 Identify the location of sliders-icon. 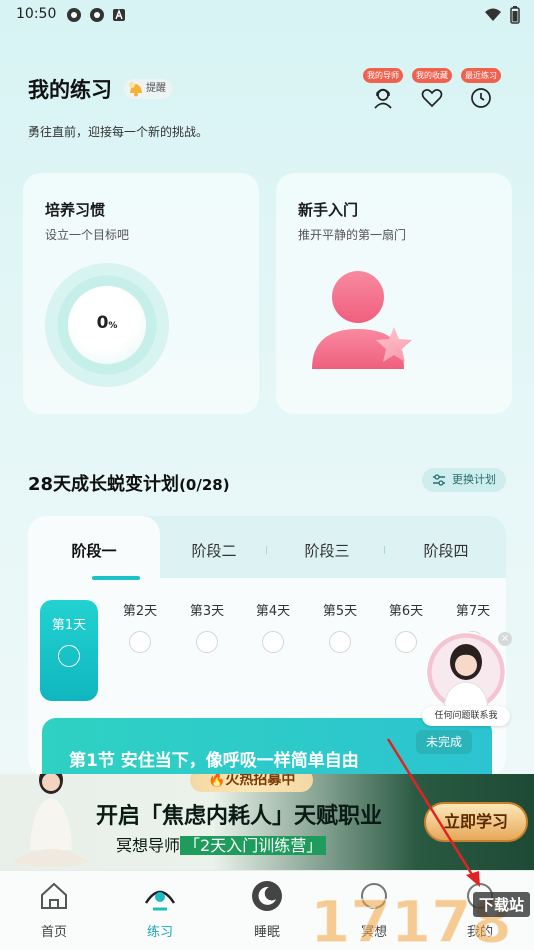
(439, 480).